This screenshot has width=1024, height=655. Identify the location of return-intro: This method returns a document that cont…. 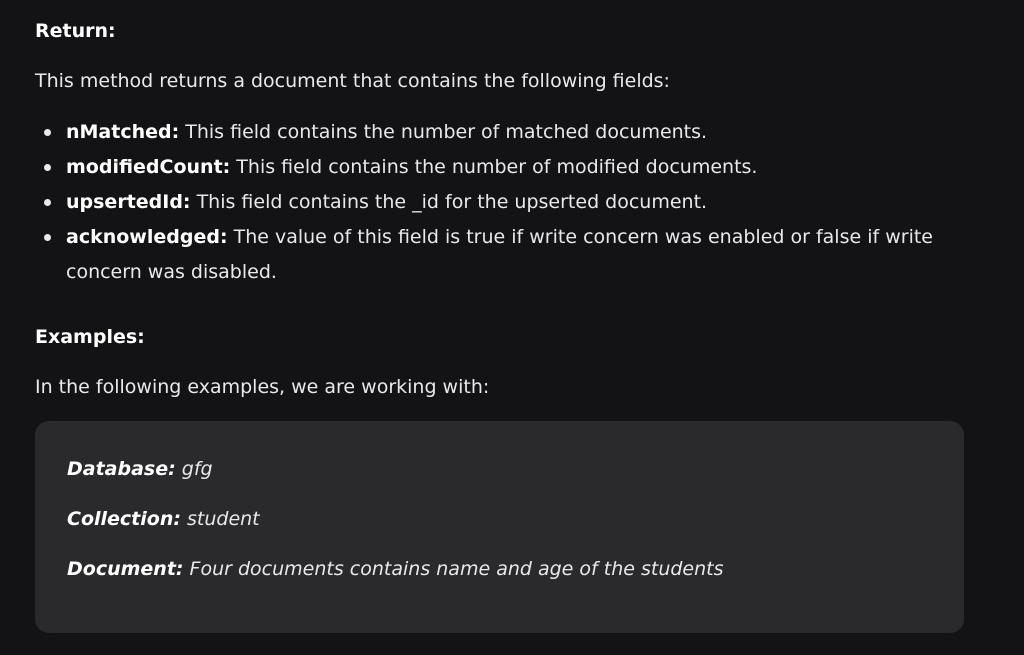
(352, 81).